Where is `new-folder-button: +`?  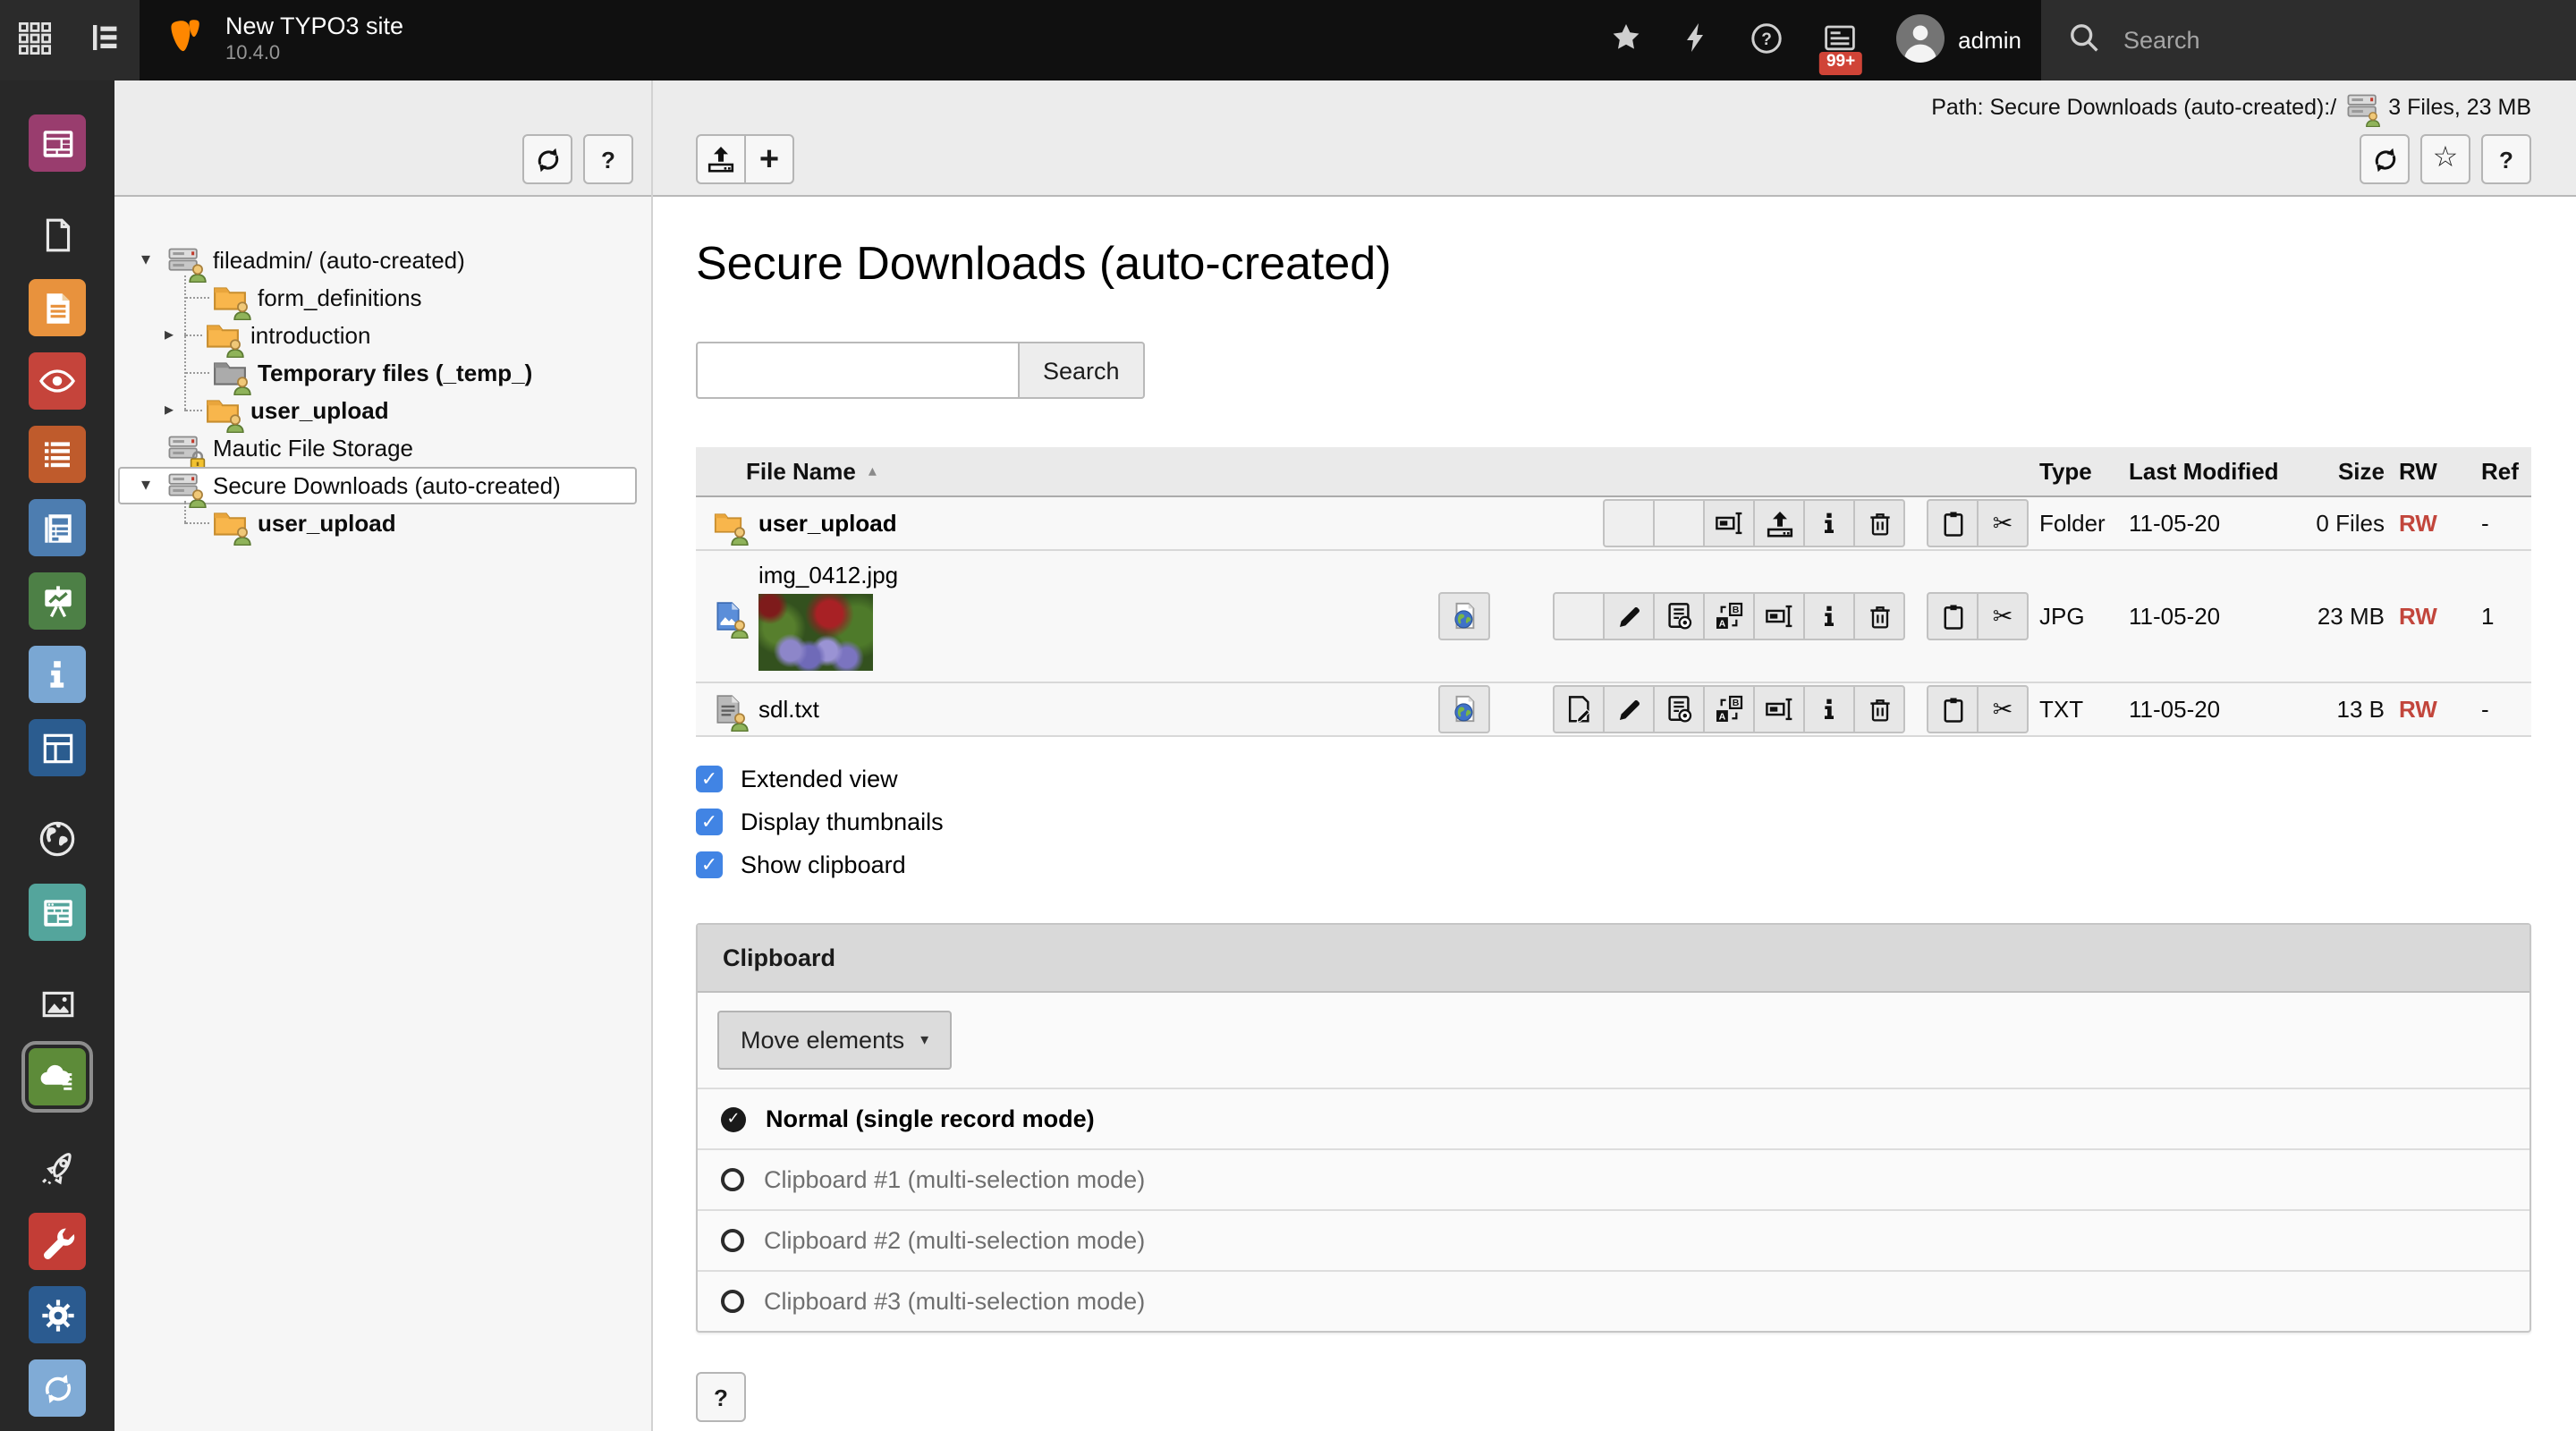 new-folder-button: + is located at coordinates (769, 159).